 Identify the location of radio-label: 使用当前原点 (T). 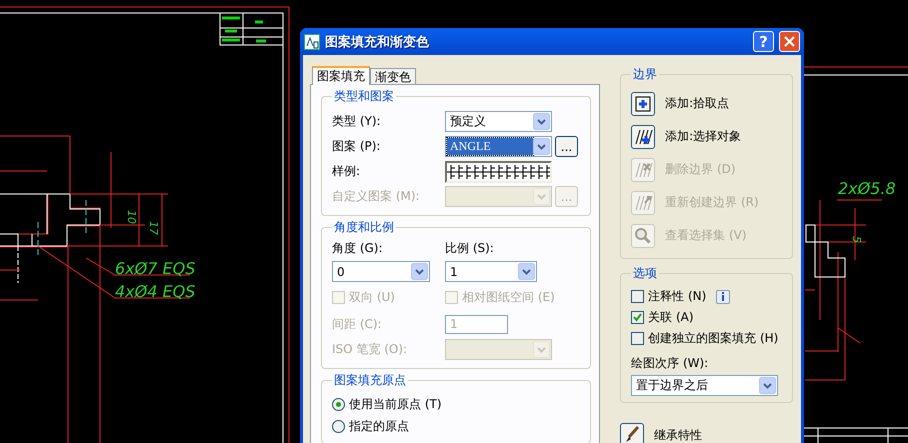
(395, 404).